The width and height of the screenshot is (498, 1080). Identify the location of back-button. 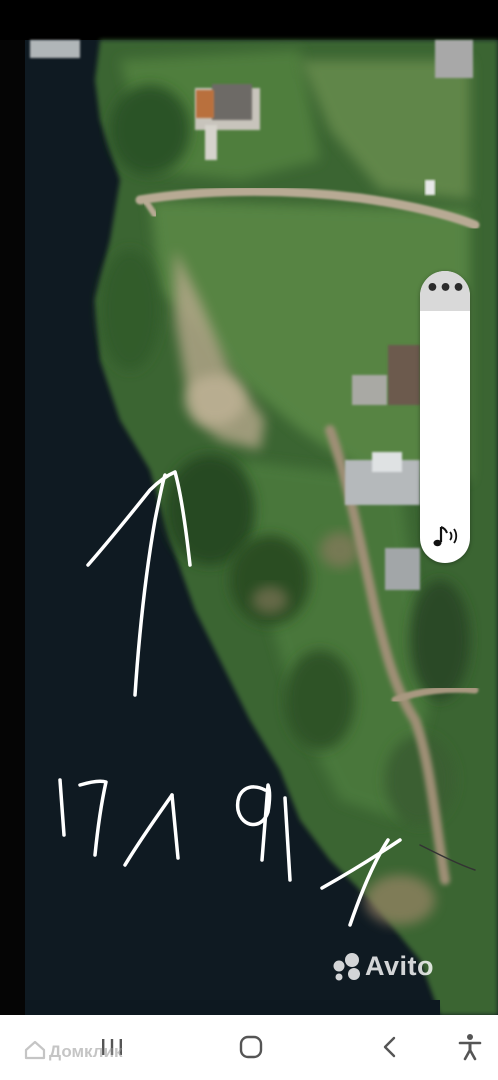
(390, 1047).